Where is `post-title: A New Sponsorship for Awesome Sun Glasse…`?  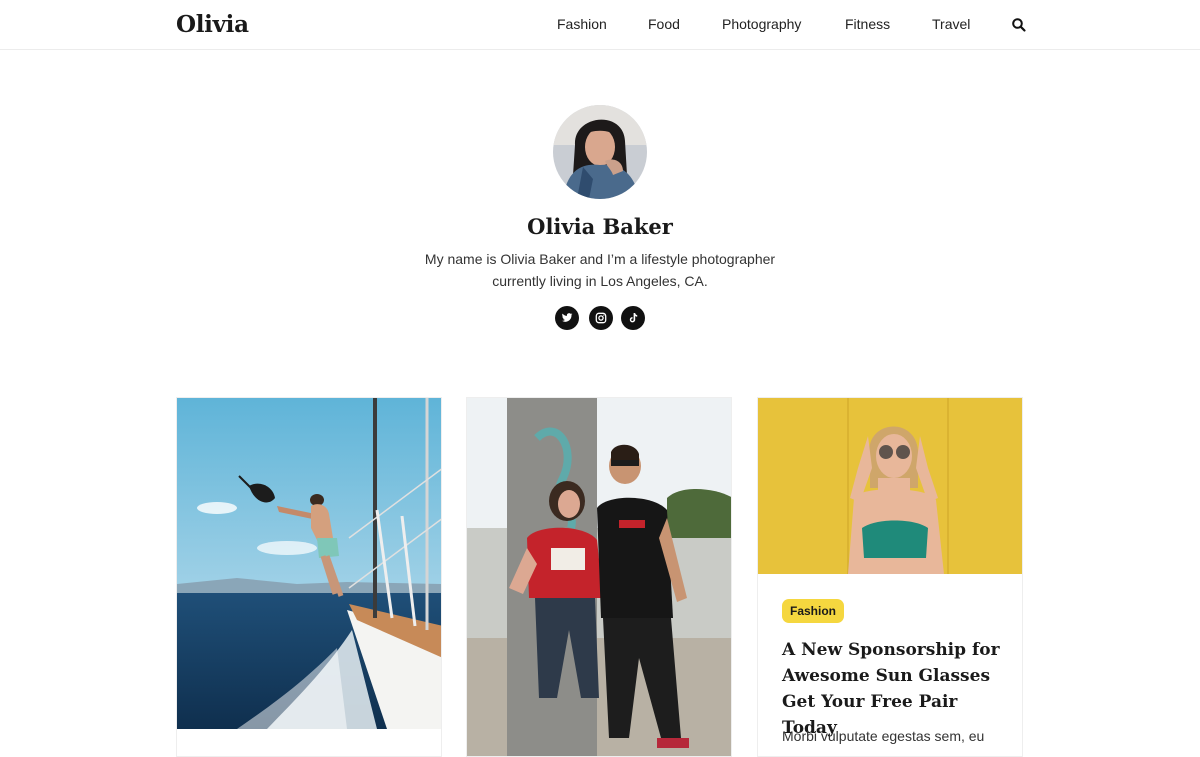 post-title: A New Sponsorship for Awesome Sun Glasse… is located at coordinates (897, 689).